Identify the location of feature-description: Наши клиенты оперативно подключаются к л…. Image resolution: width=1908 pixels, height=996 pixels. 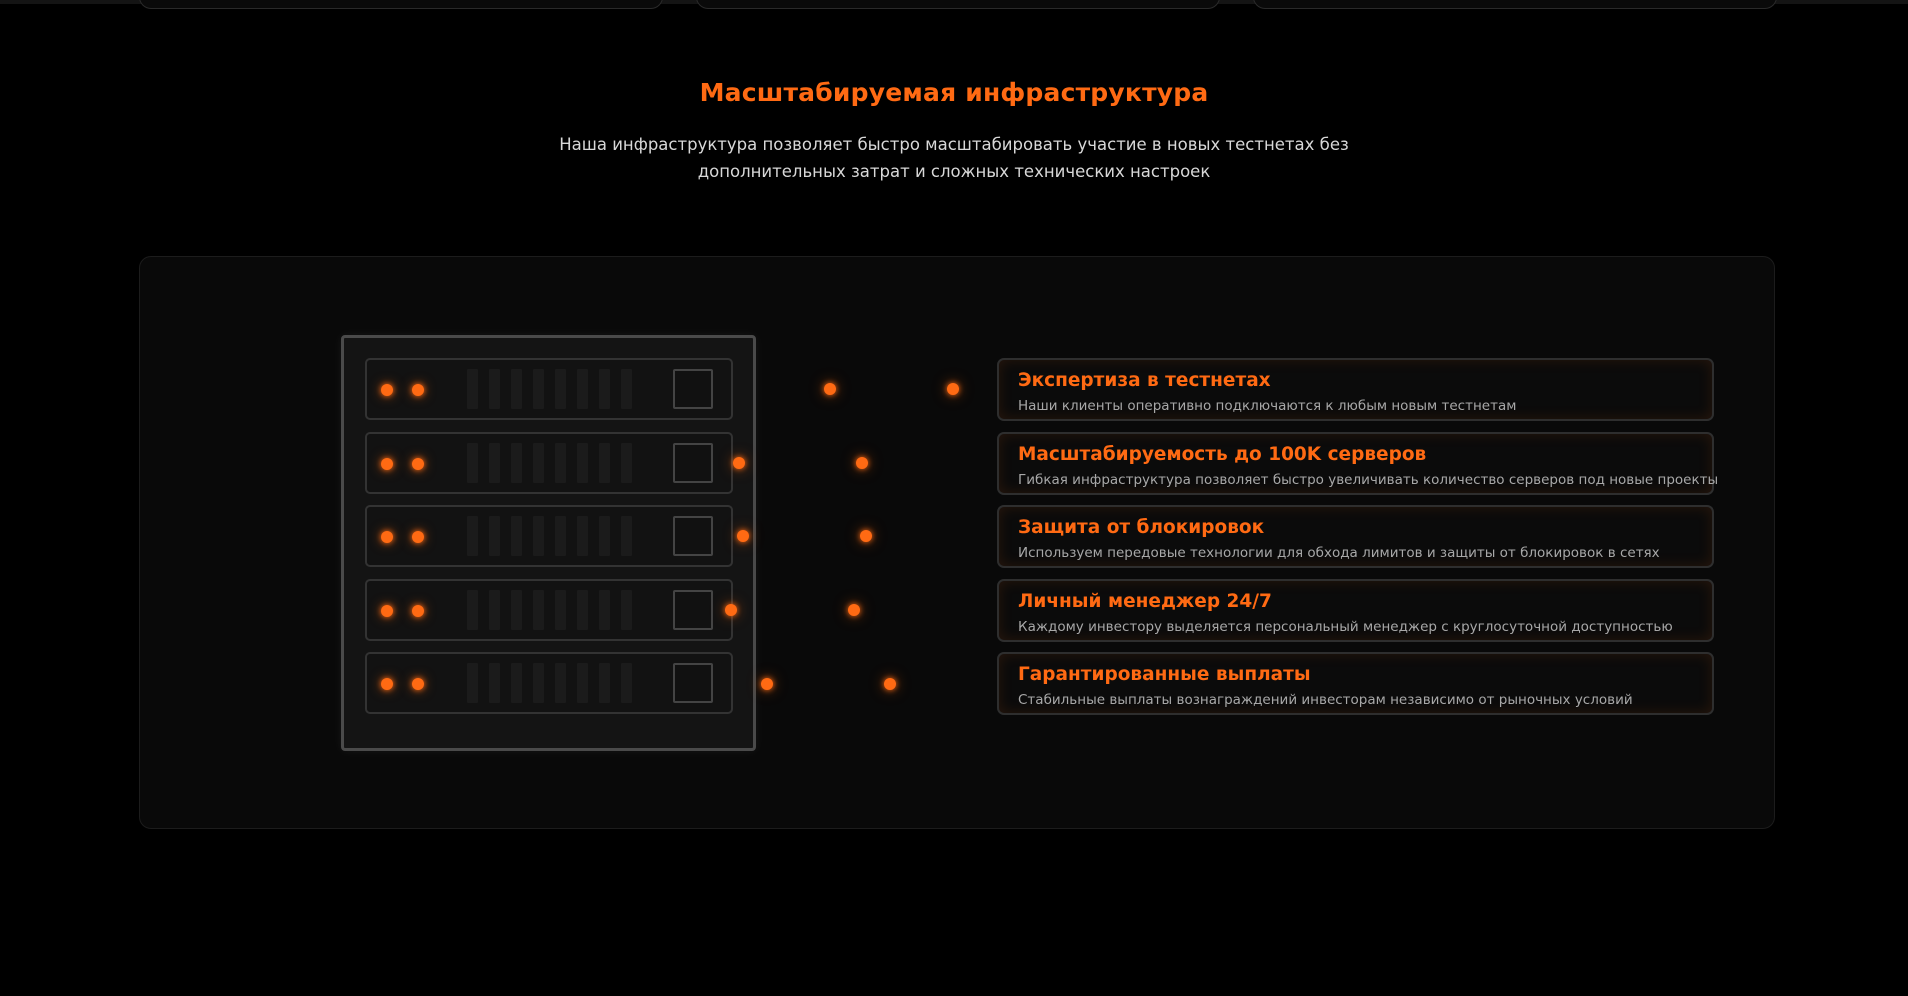
(1267, 406).